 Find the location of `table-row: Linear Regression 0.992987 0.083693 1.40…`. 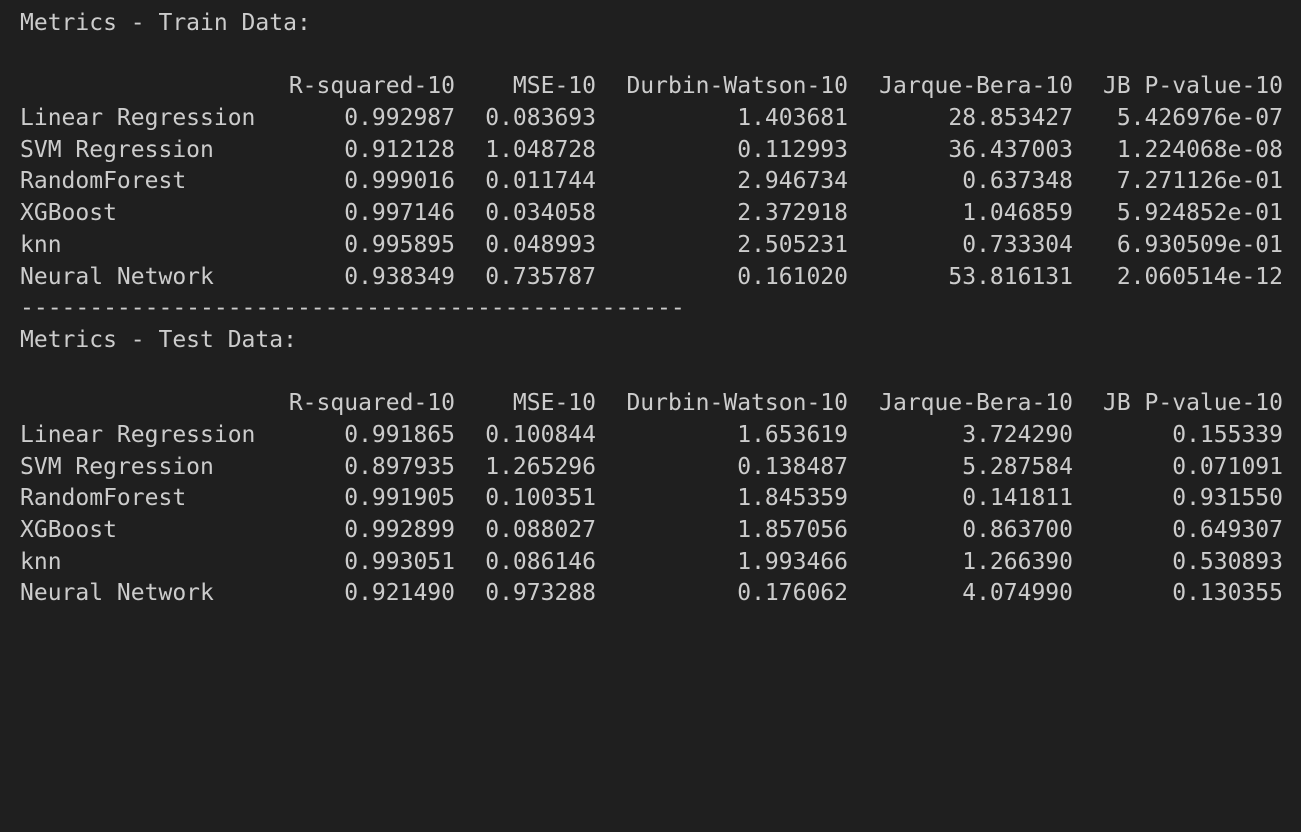

table-row: Linear Regression 0.992987 0.083693 1.40… is located at coordinates (655, 119).